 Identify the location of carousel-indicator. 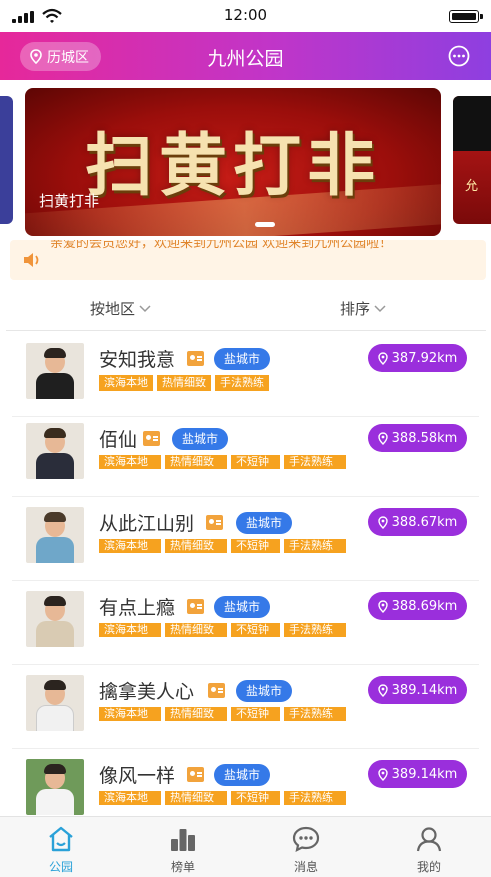
(265, 224).